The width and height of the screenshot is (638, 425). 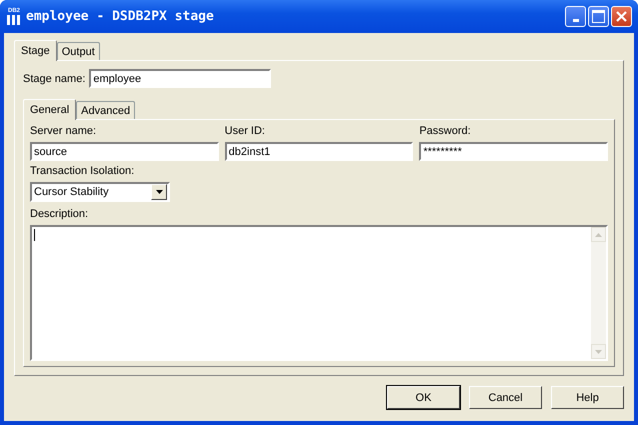 What do you see at coordinates (513, 151) in the screenshot?
I see `input-field: *********` at bounding box center [513, 151].